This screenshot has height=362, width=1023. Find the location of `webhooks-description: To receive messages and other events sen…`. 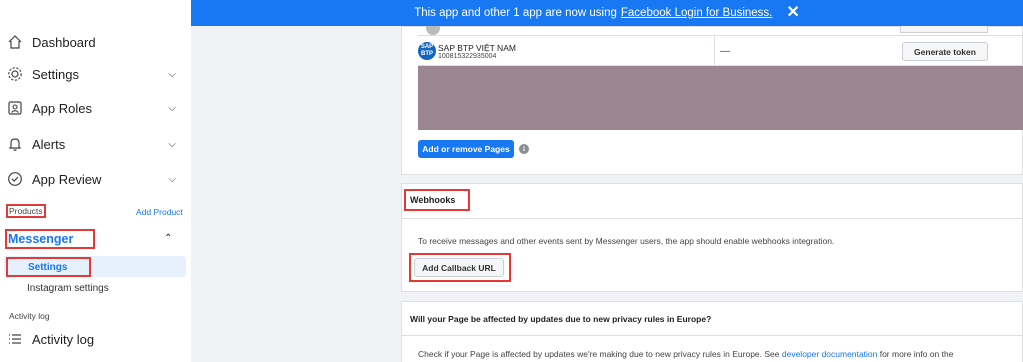

webhooks-description: To receive messages and other events sen… is located at coordinates (626, 241).